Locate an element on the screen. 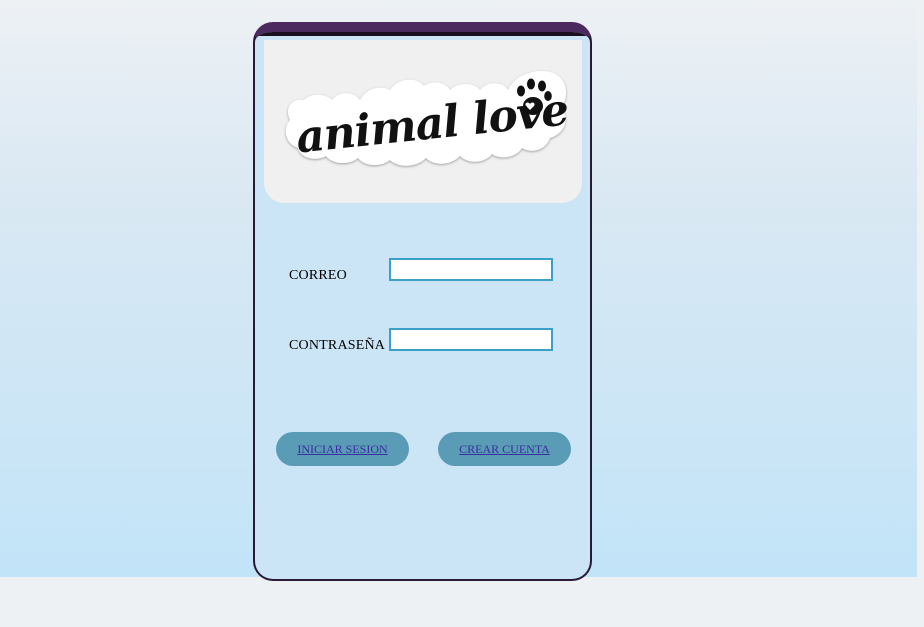 This screenshot has height=627, width=924. logo-panel: animal lover is located at coordinates (423, 121).